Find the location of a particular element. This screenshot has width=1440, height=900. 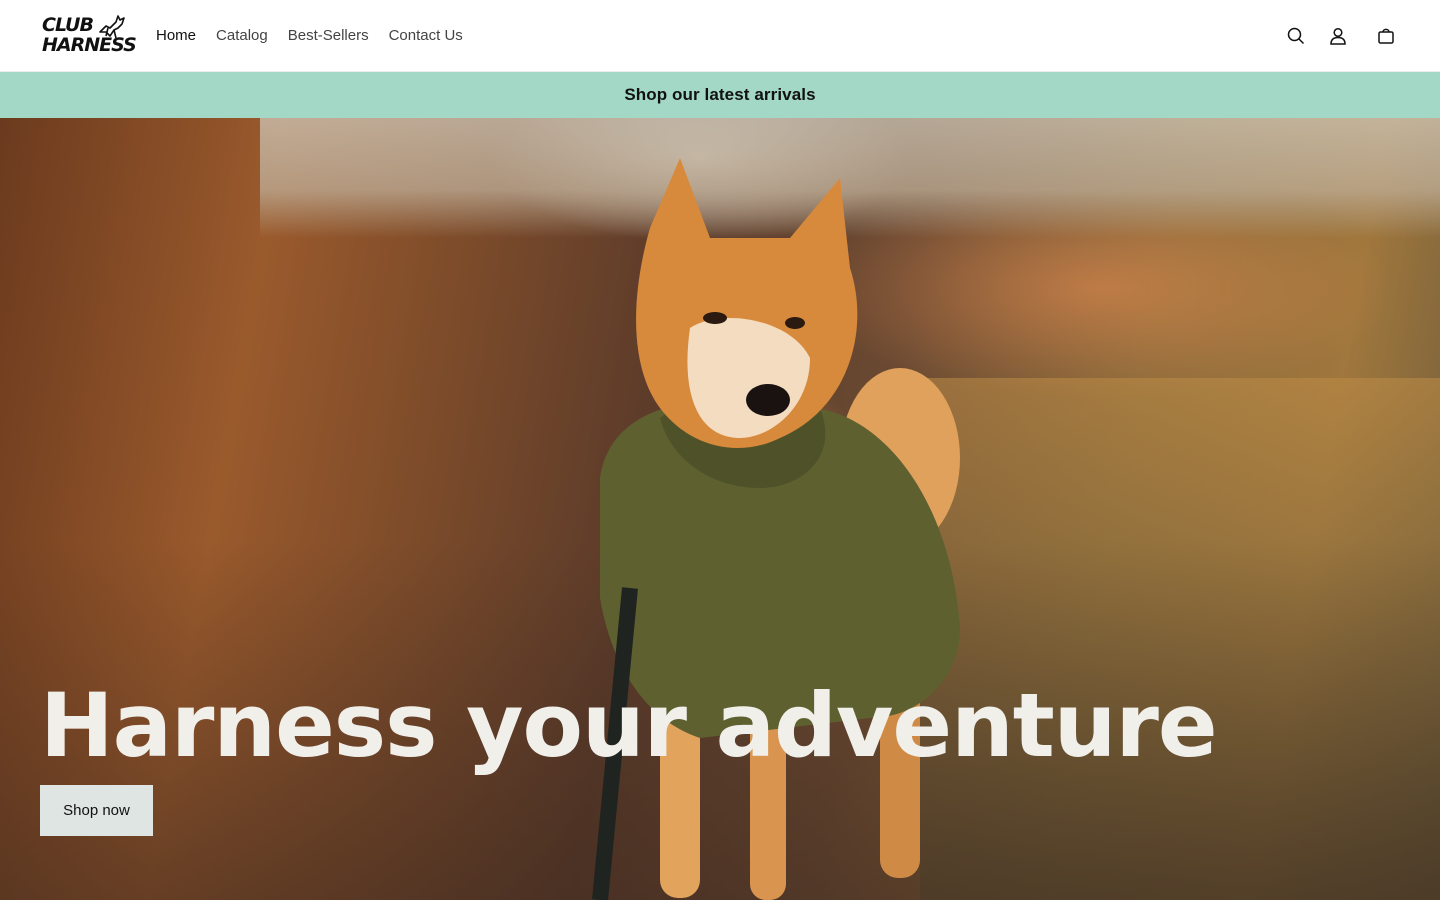

logo-line-1: CLUB is located at coordinates (68, 25).